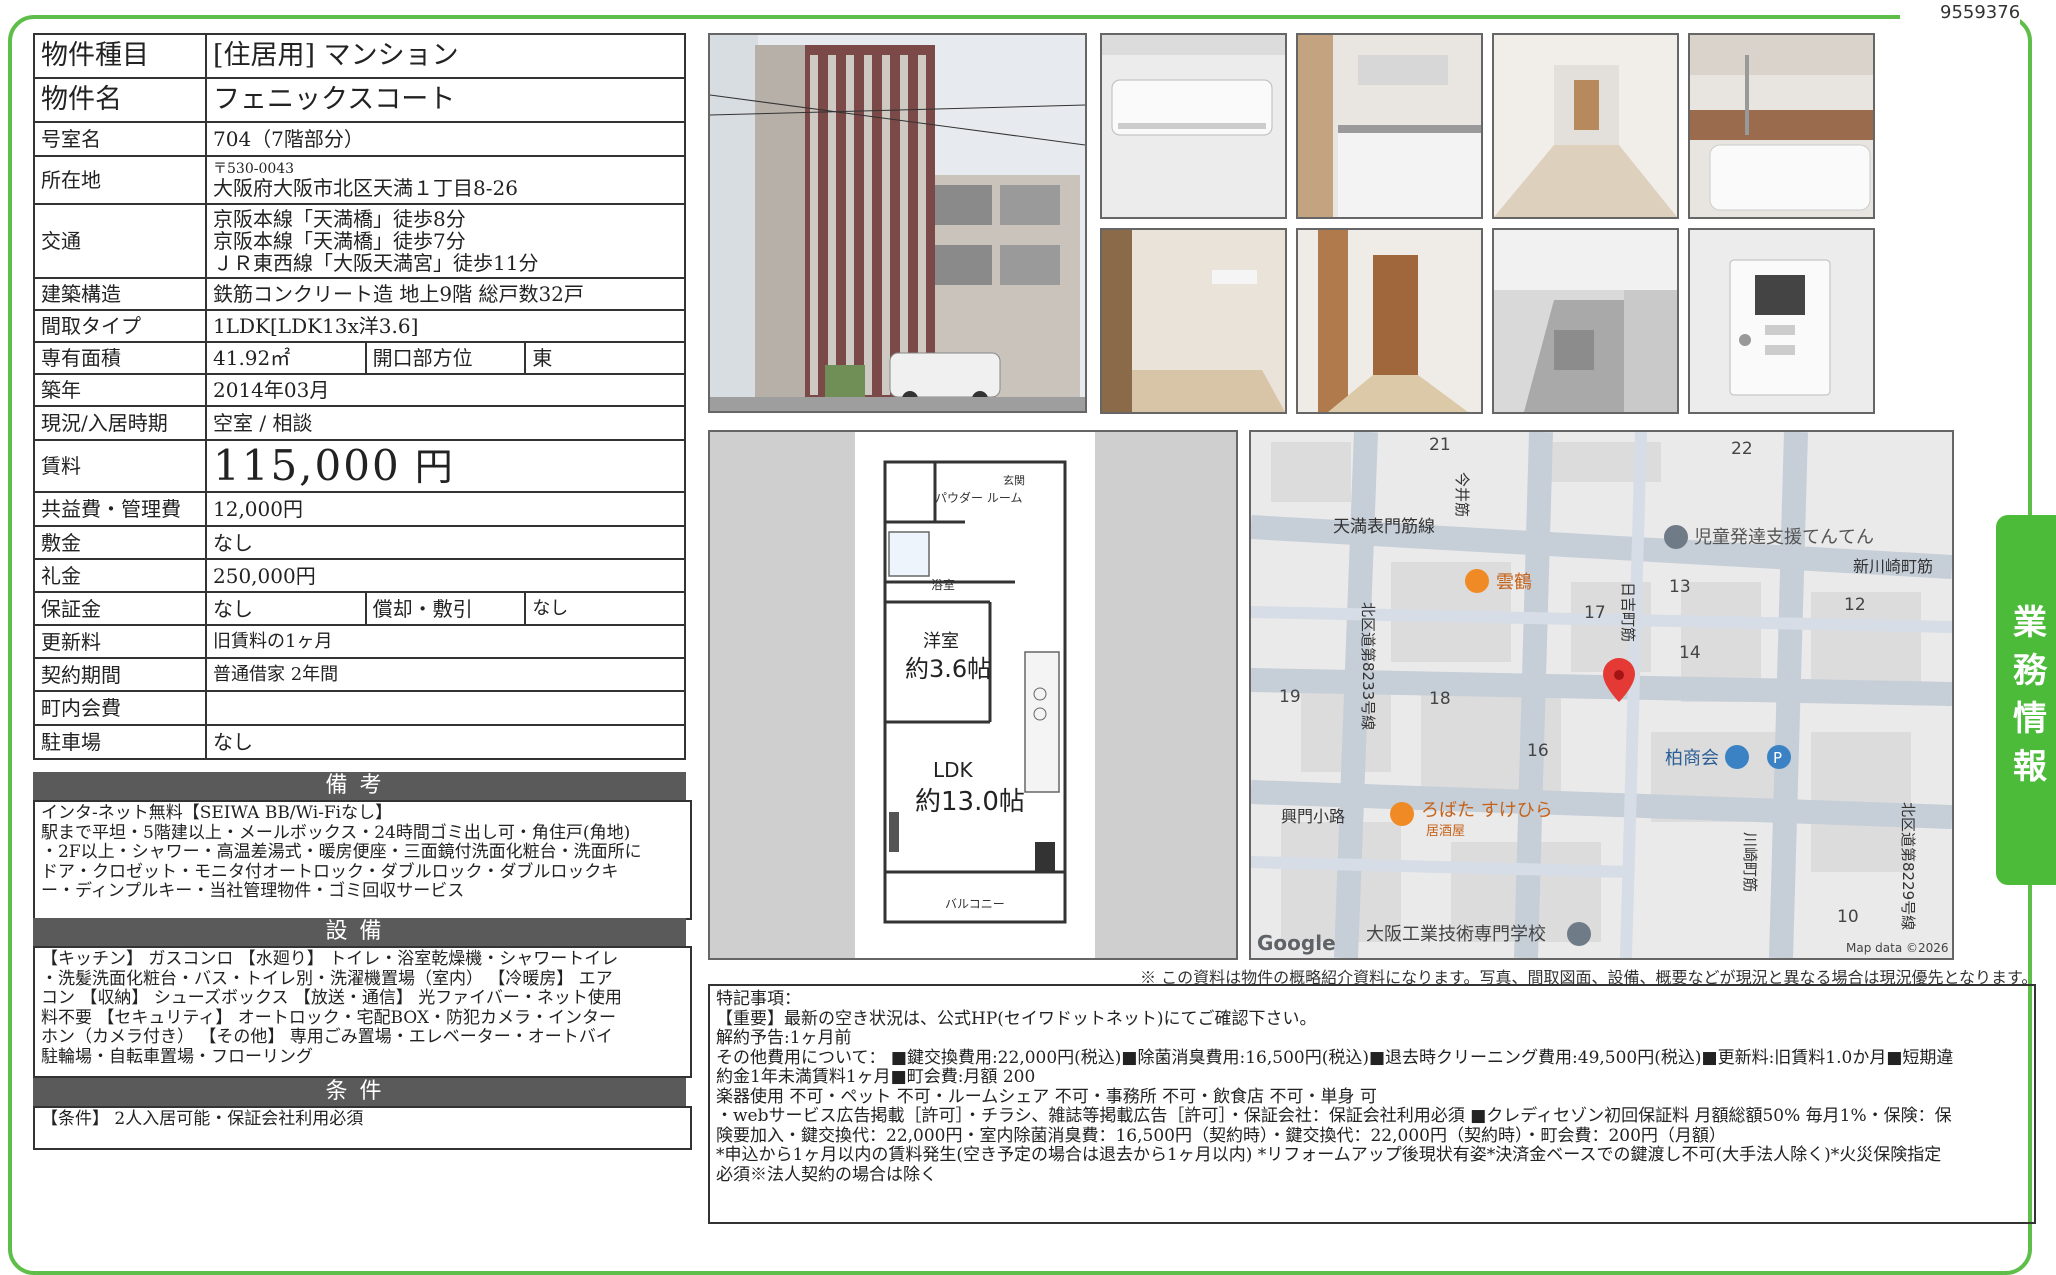 This screenshot has width=2056, height=1275. I want to click on rent-label: 賃料, so click(120, 466).